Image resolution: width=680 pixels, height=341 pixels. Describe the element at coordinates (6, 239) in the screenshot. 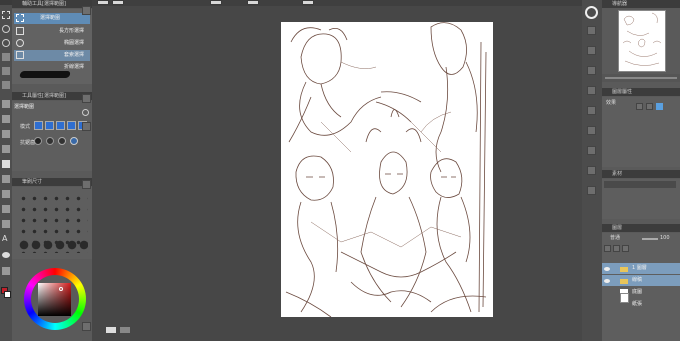

I see `tool-text-icon: A` at that location.